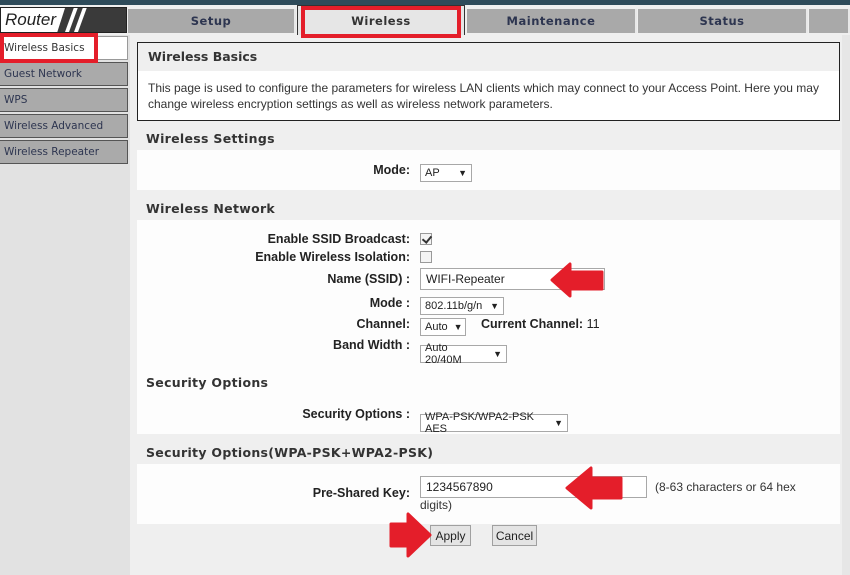 This screenshot has width=850, height=575. Describe the element at coordinates (463, 354) in the screenshot. I see `bandwidth-select: Auto 20/40M ▼` at that location.